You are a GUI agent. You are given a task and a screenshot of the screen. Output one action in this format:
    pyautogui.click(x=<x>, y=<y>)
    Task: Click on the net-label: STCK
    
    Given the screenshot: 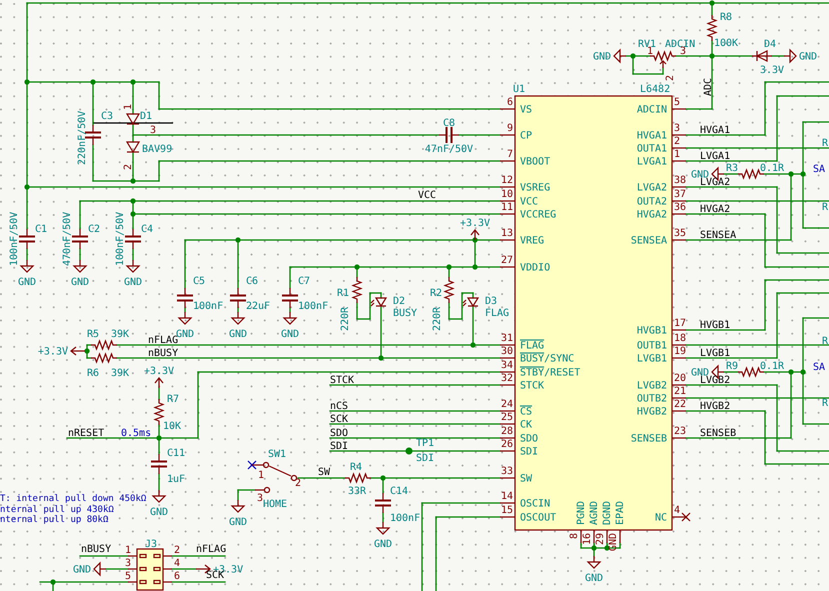 What is the action you would take?
    pyautogui.click(x=342, y=380)
    